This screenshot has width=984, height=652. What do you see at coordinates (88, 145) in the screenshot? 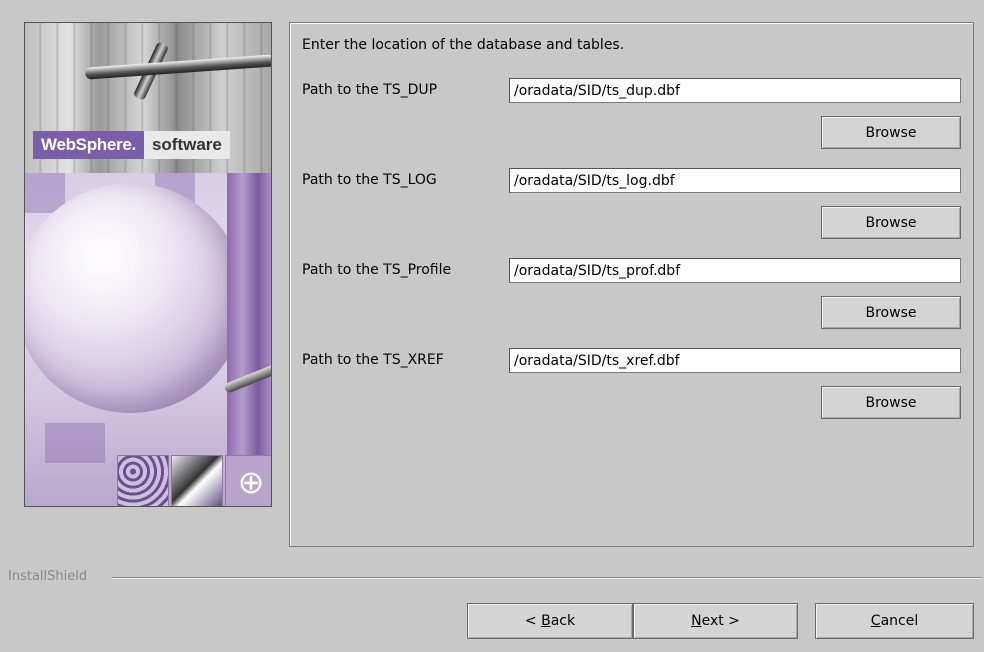
I see `logo-websphere-text: WebSphere.` at bounding box center [88, 145].